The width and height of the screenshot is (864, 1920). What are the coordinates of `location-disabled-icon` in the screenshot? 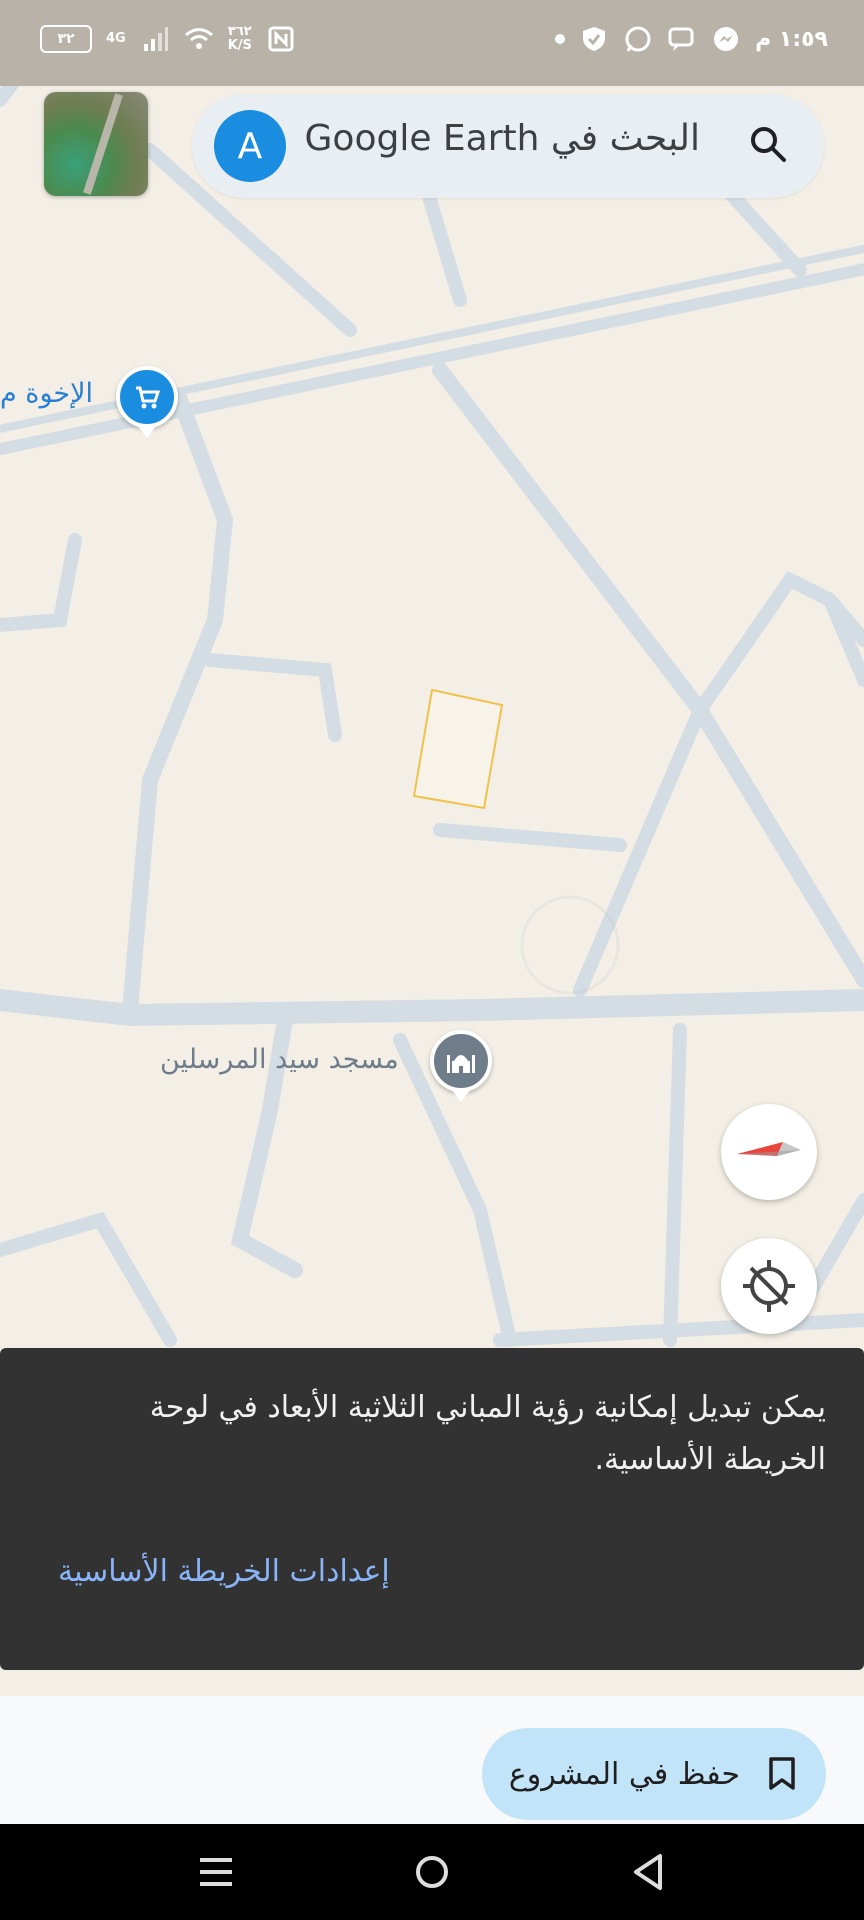 It's located at (769, 1286).